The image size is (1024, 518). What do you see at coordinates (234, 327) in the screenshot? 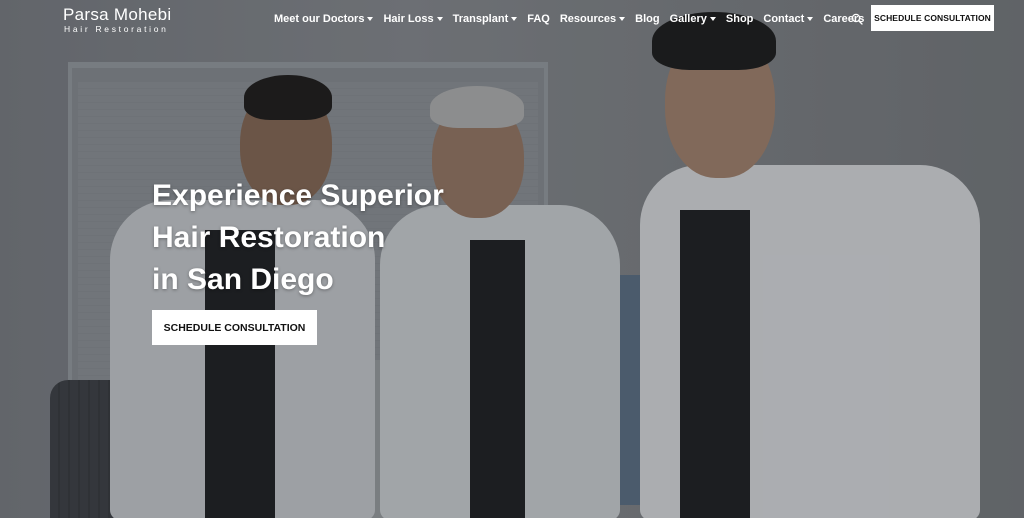
I see `hero-schedule-consultation-button: SCHEDULE CONSULTATION` at bounding box center [234, 327].